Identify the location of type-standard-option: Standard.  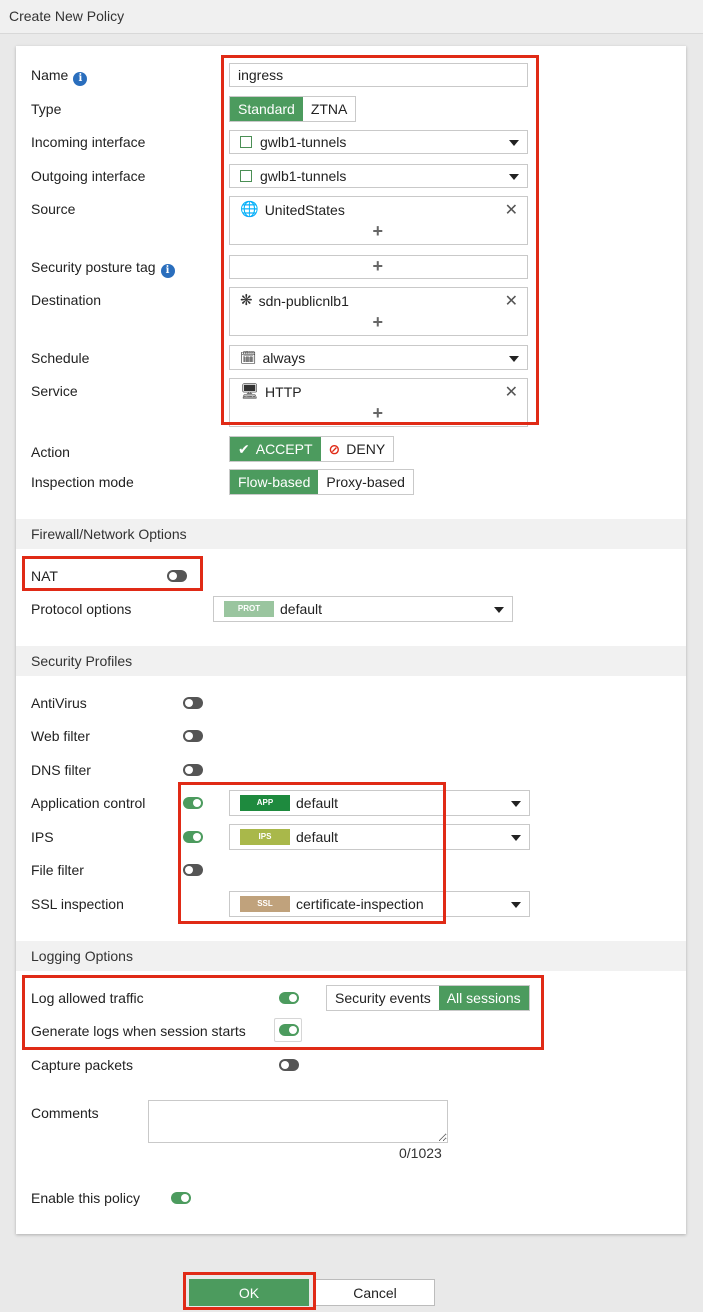
(266, 109).